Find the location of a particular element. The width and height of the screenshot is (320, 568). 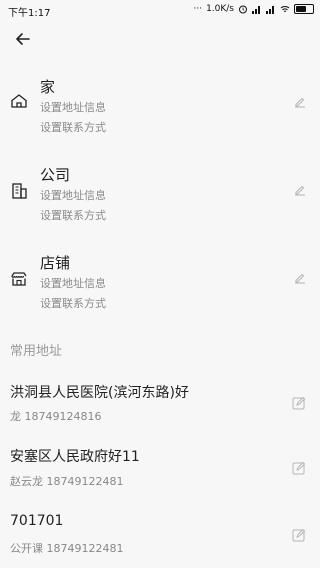

status-bar: 下午1:17 ··· 1.0K/s is located at coordinates (160, 11).